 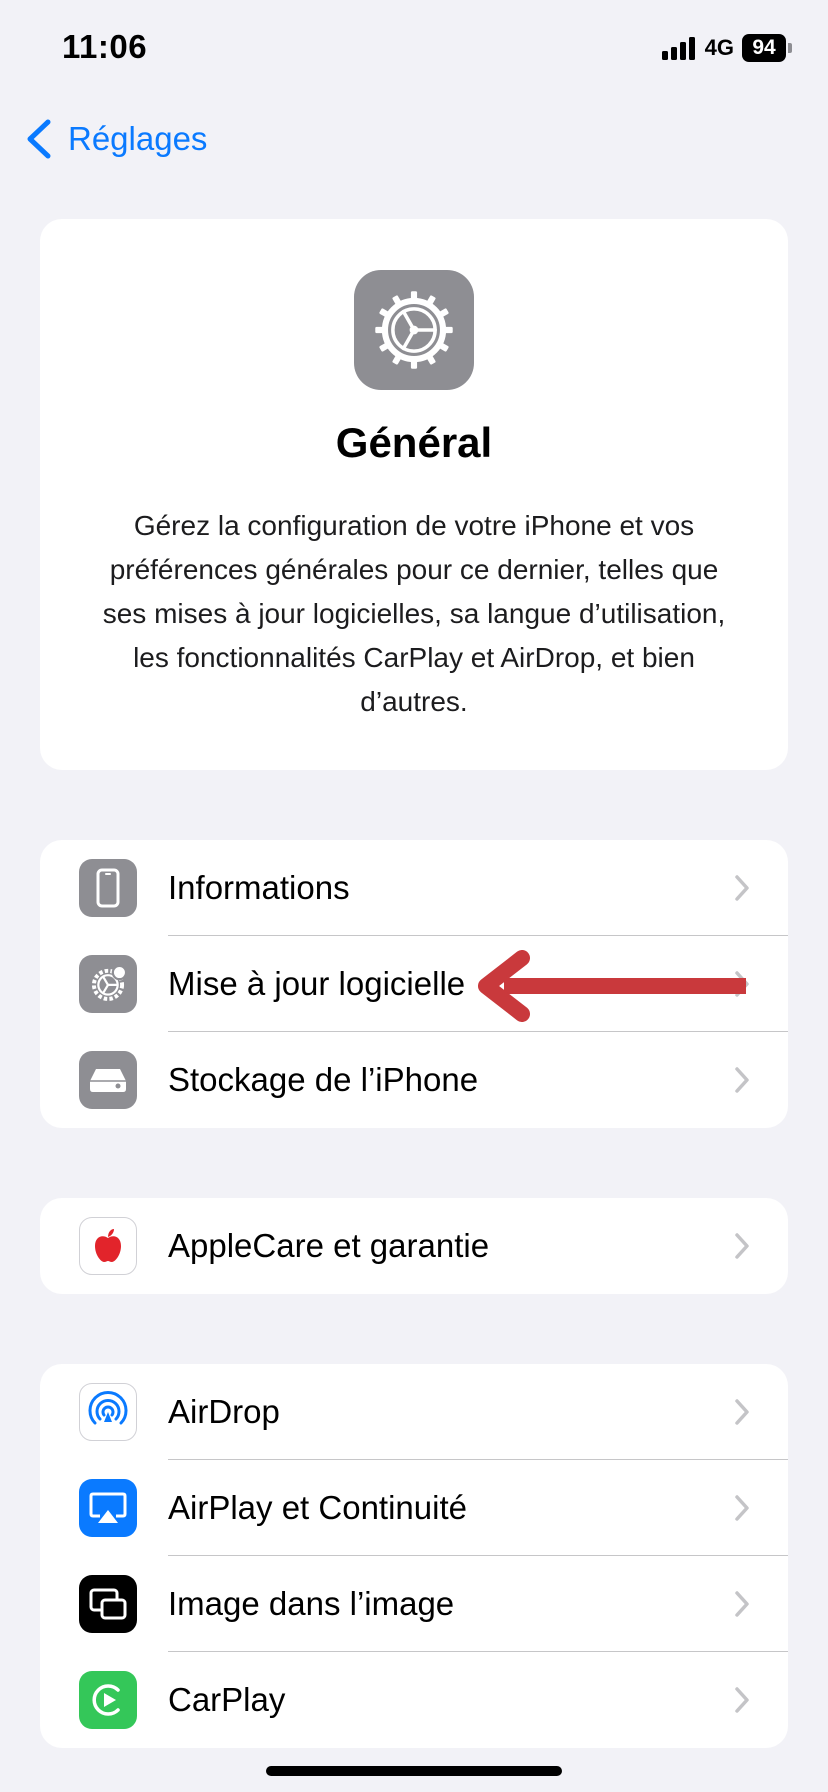 What do you see at coordinates (414, 1771) in the screenshot?
I see `home-indicator` at bounding box center [414, 1771].